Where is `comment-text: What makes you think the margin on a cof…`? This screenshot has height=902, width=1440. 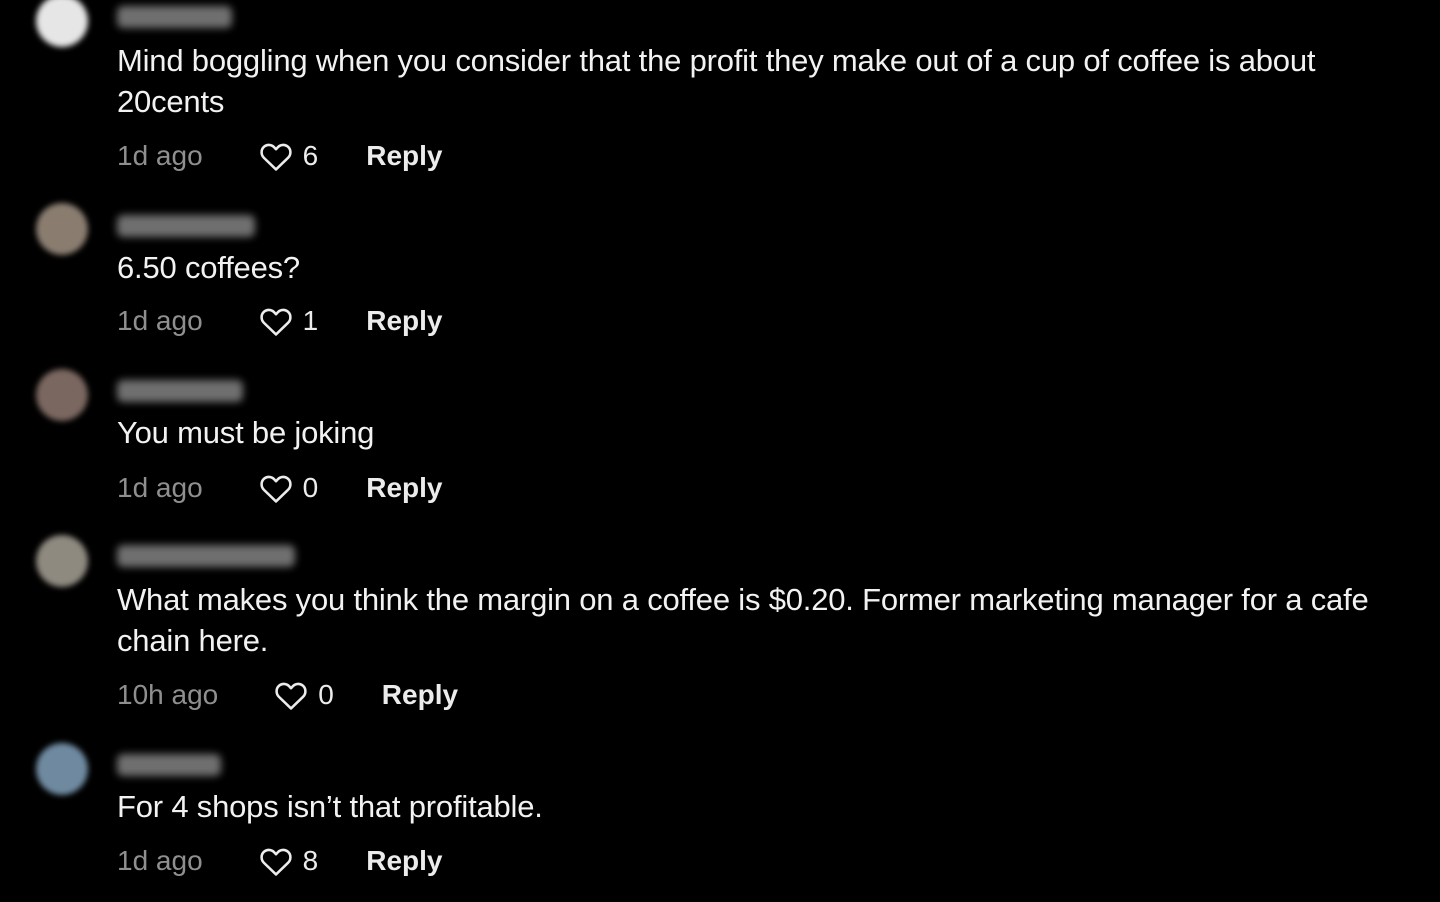 comment-text: What makes you think the margin on a cof… is located at coordinates (743, 620).